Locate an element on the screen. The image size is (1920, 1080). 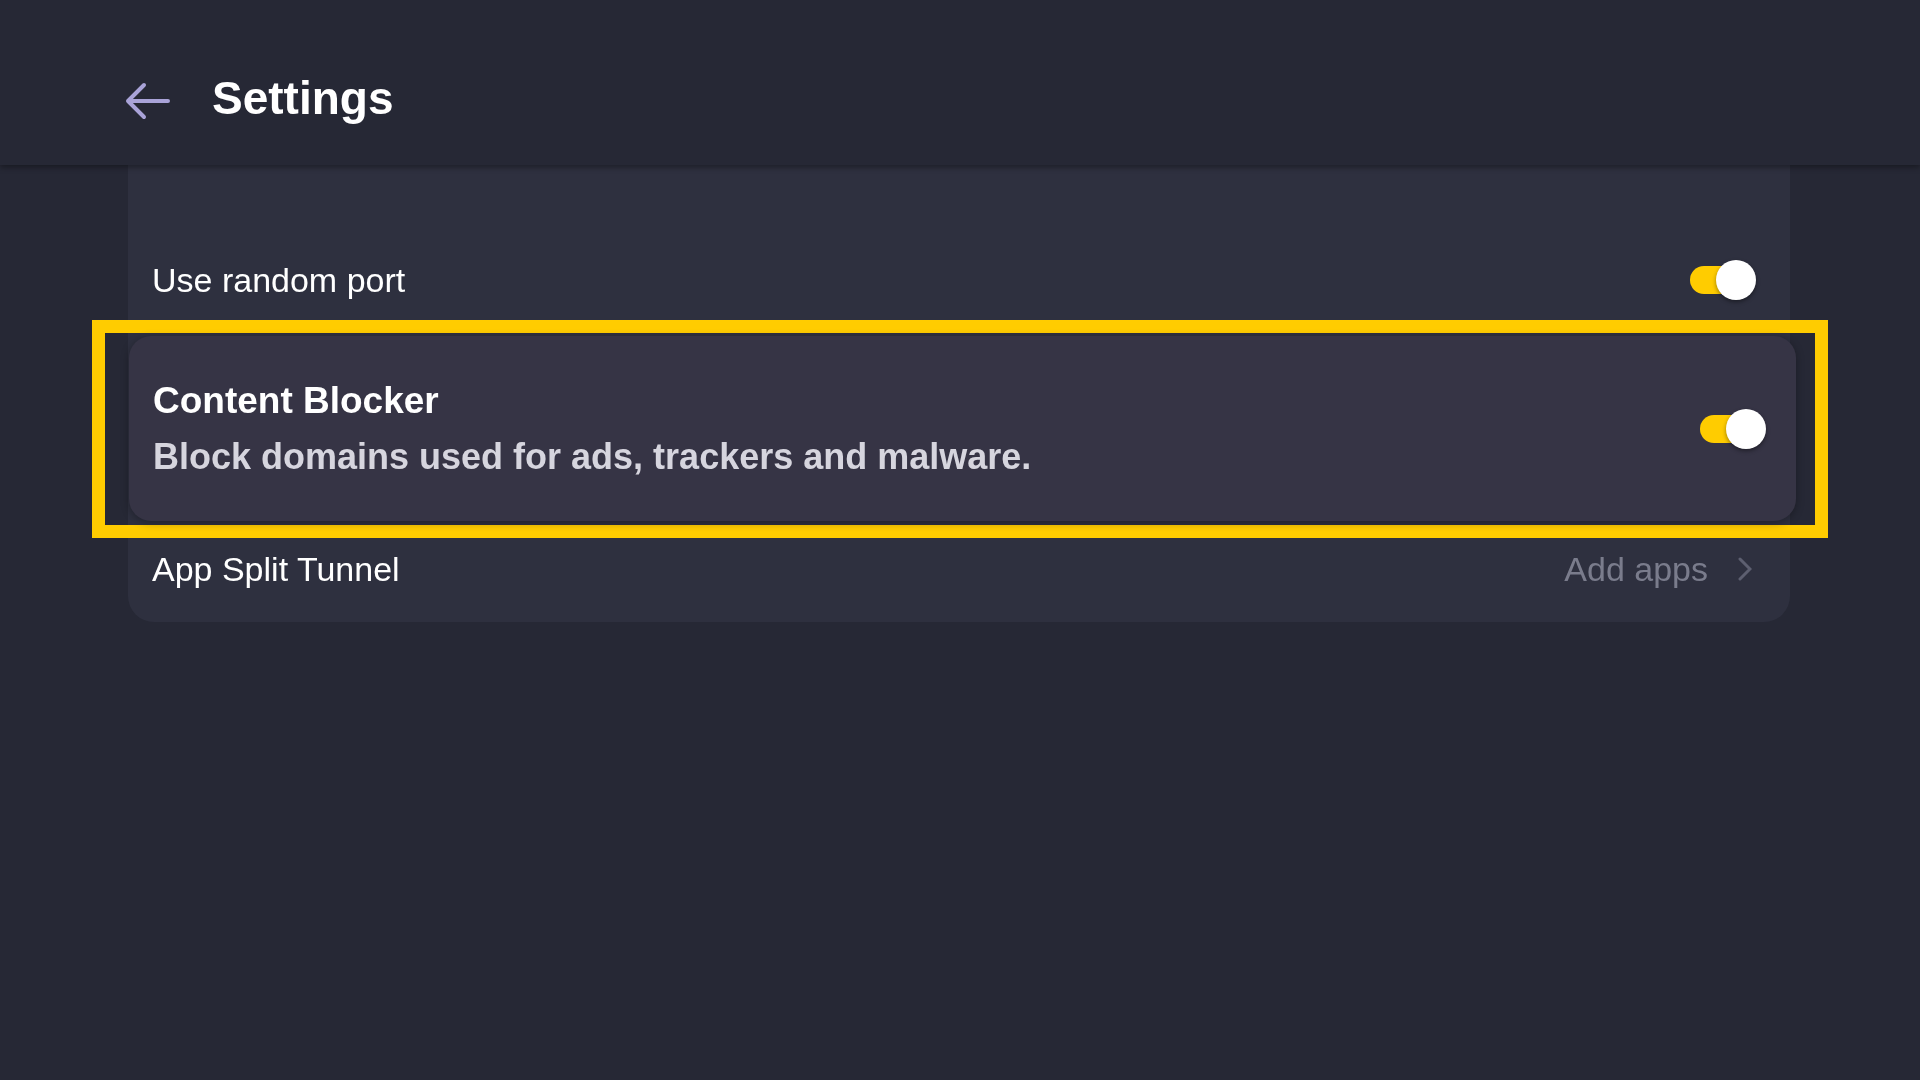
setting-label: Content Blocker is located at coordinates (296, 400).